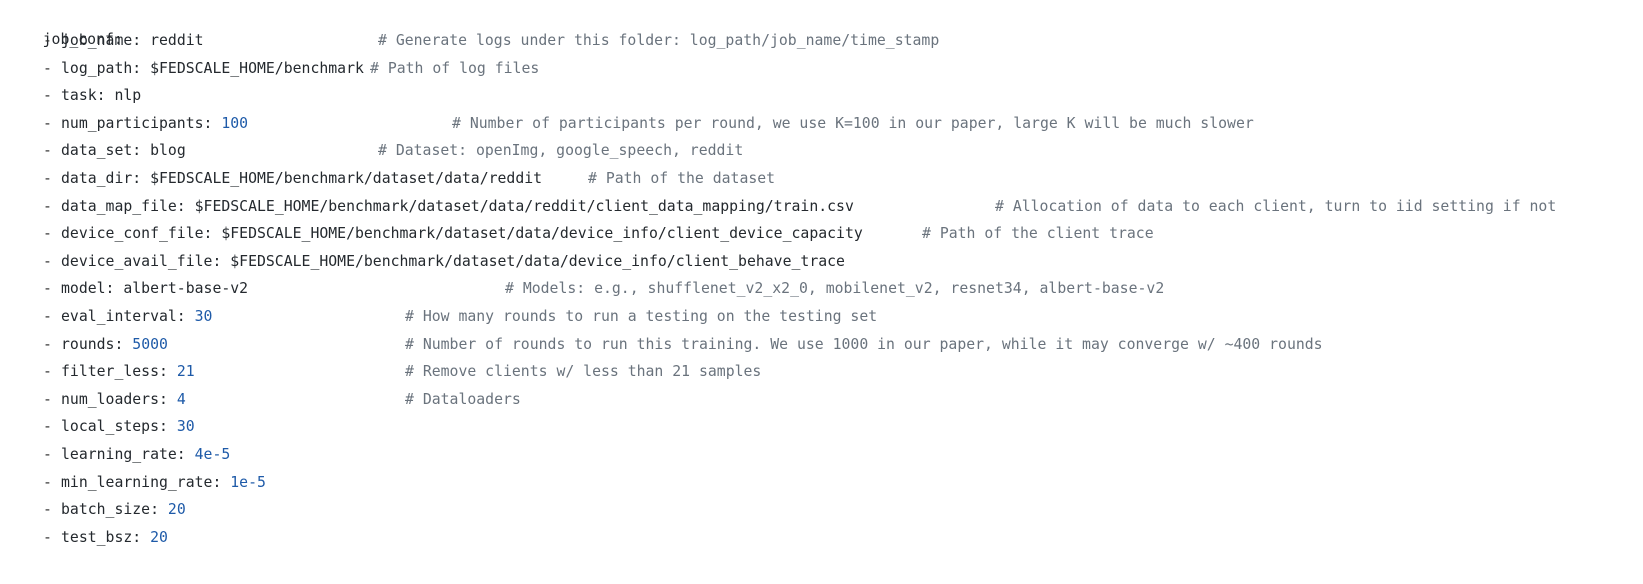 This screenshot has height=584, width=1643. I want to click on key-value-pair: filter_less: 21, so click(128, 372).